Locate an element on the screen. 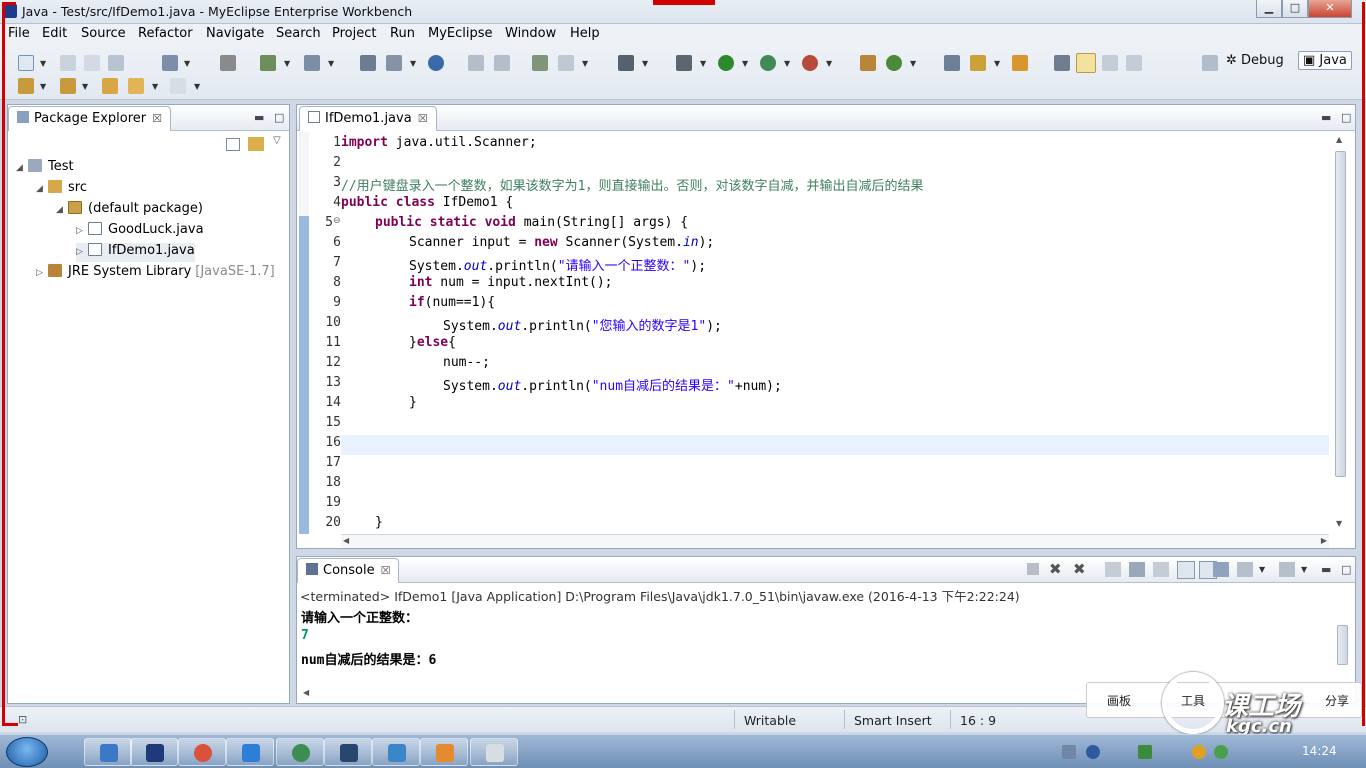  save-icon is located at coordinates (68, 63).